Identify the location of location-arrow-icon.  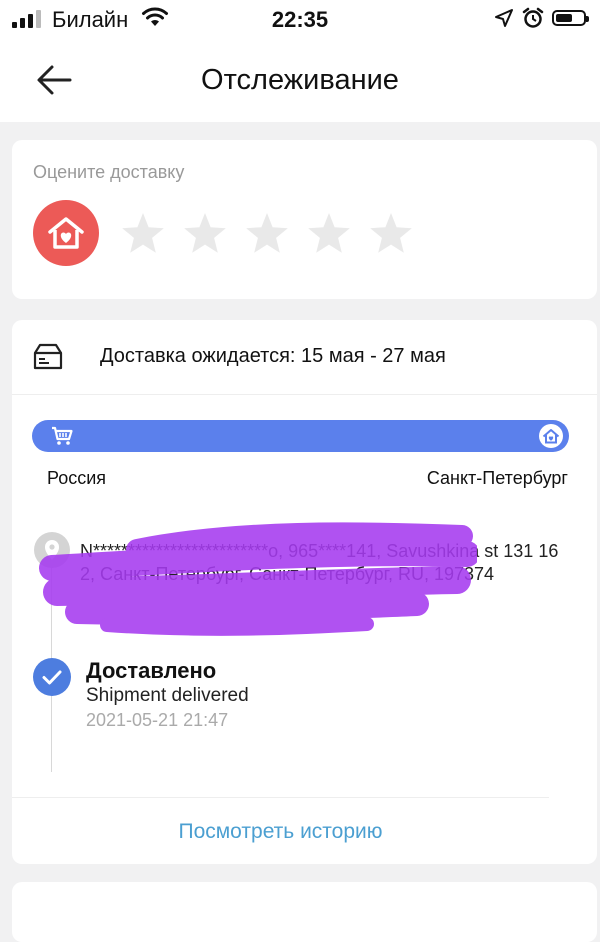
(504, 18).